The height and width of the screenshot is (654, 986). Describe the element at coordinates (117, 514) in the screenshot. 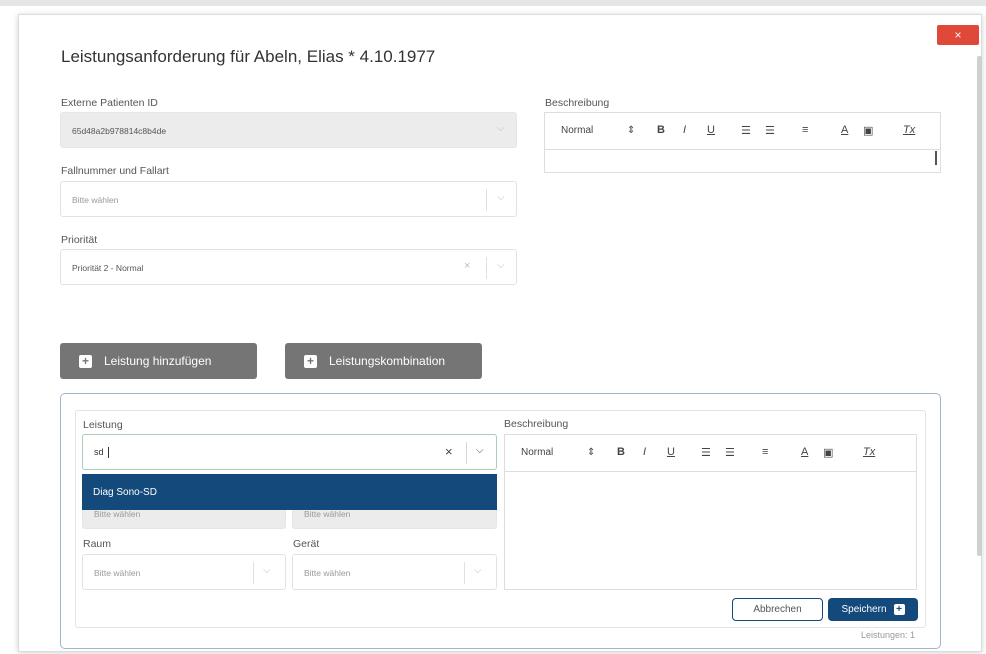

I see `hidden-select-1-placeholder: Bitte wählen` at that location.